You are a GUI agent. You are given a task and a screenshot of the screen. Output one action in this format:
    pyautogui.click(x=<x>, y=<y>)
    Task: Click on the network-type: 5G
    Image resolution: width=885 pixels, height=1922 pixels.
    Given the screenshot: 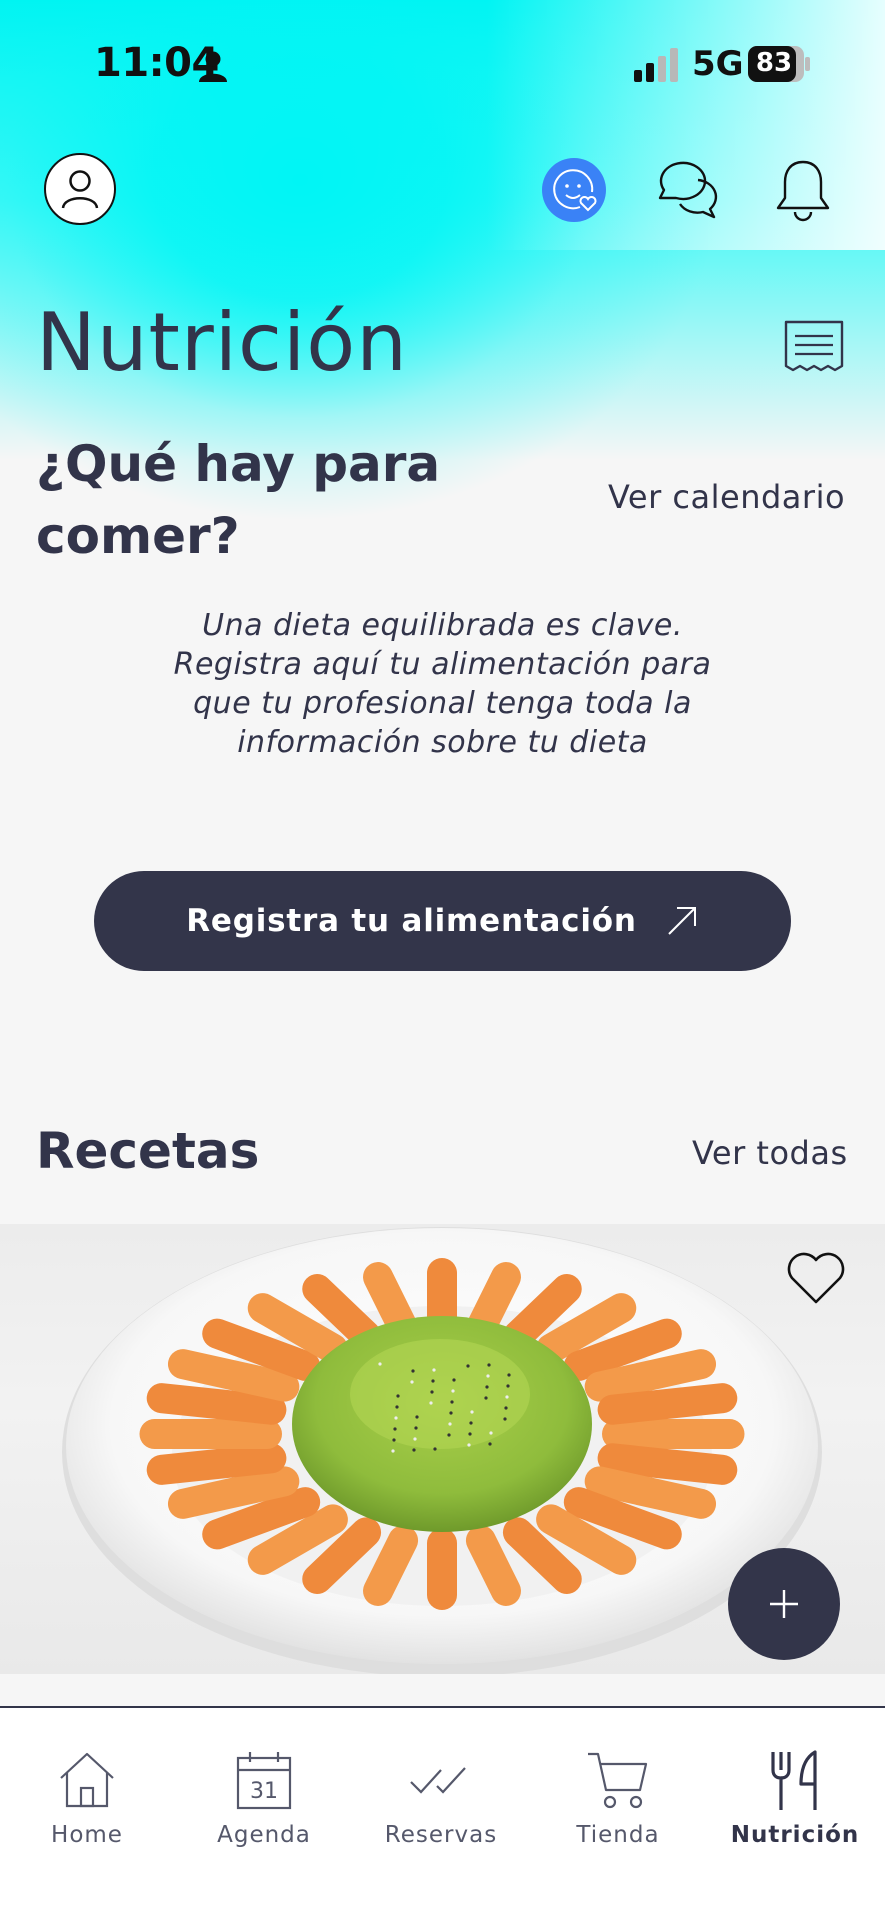 What is the action you would take?
    pyautogui.click(x=718, y=64)
    